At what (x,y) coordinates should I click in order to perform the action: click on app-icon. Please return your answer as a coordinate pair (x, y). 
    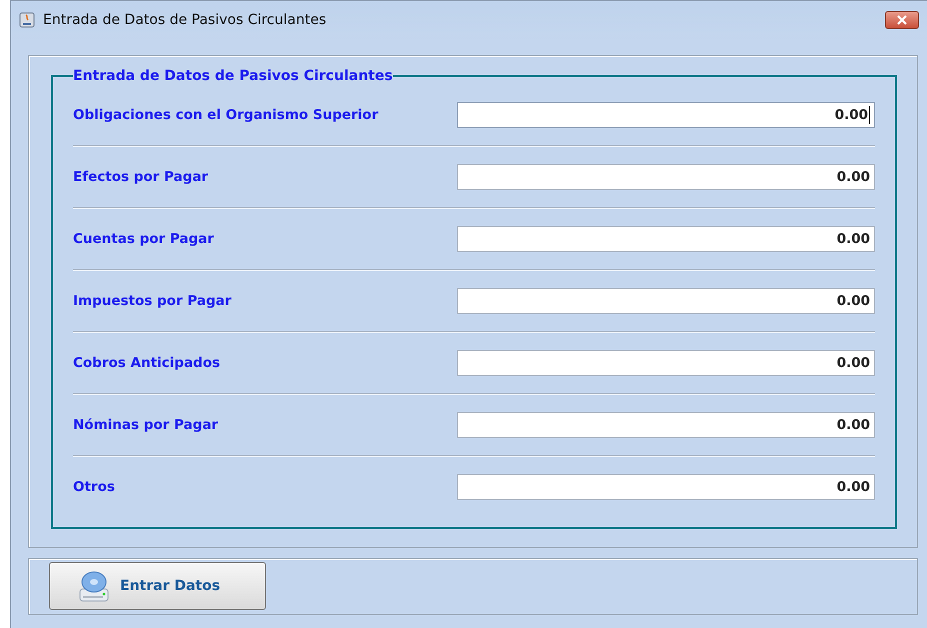
    Looking at the image, I should click on (27, 20).